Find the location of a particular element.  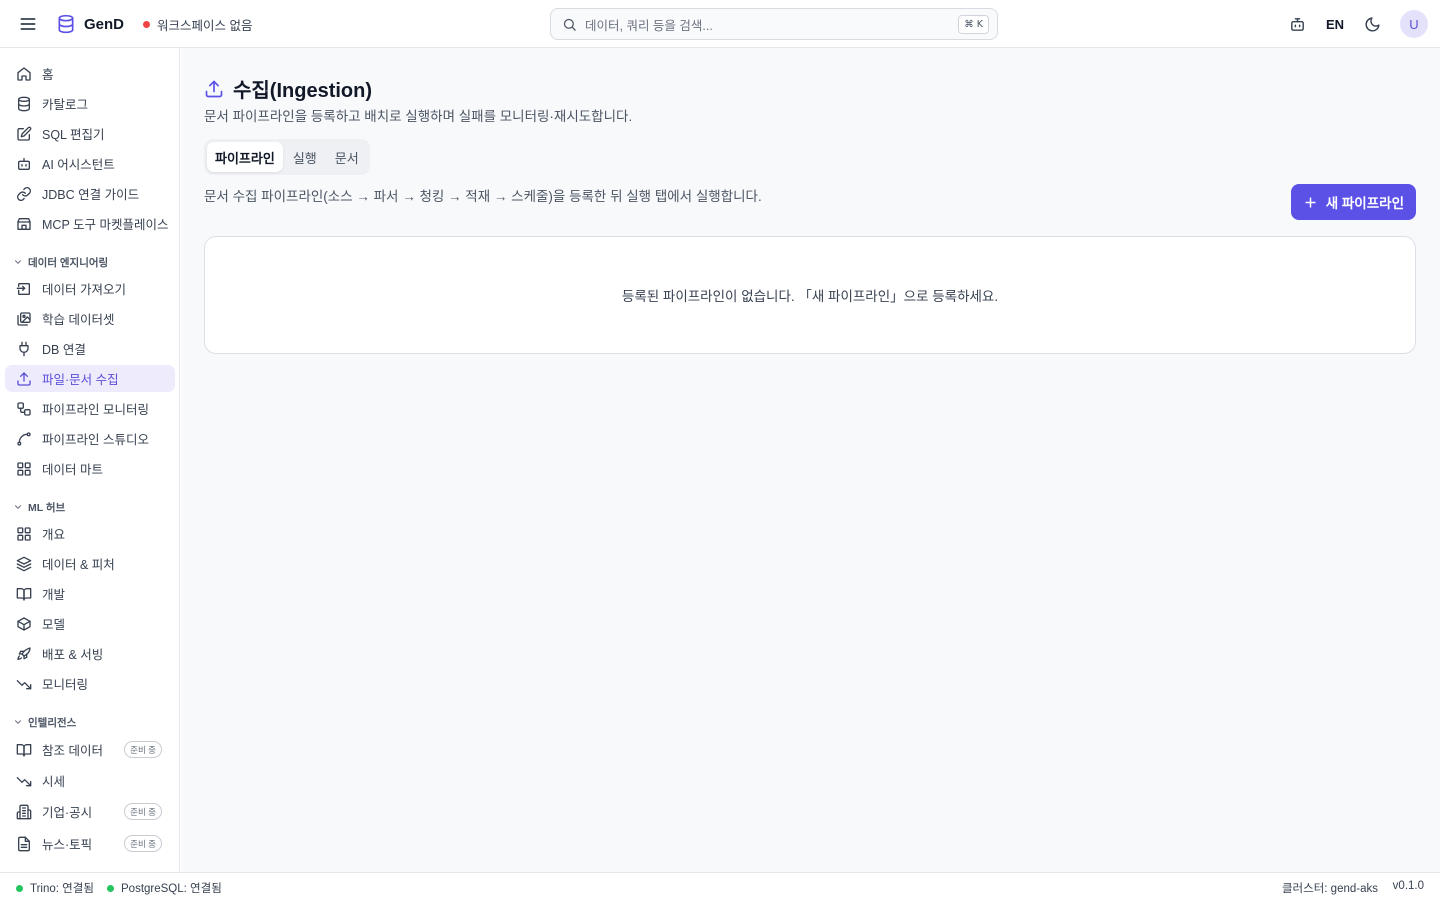

global-search: 데이터, 쿼리 등을 검색... ⌘ K is located at coordinates (774, 24).